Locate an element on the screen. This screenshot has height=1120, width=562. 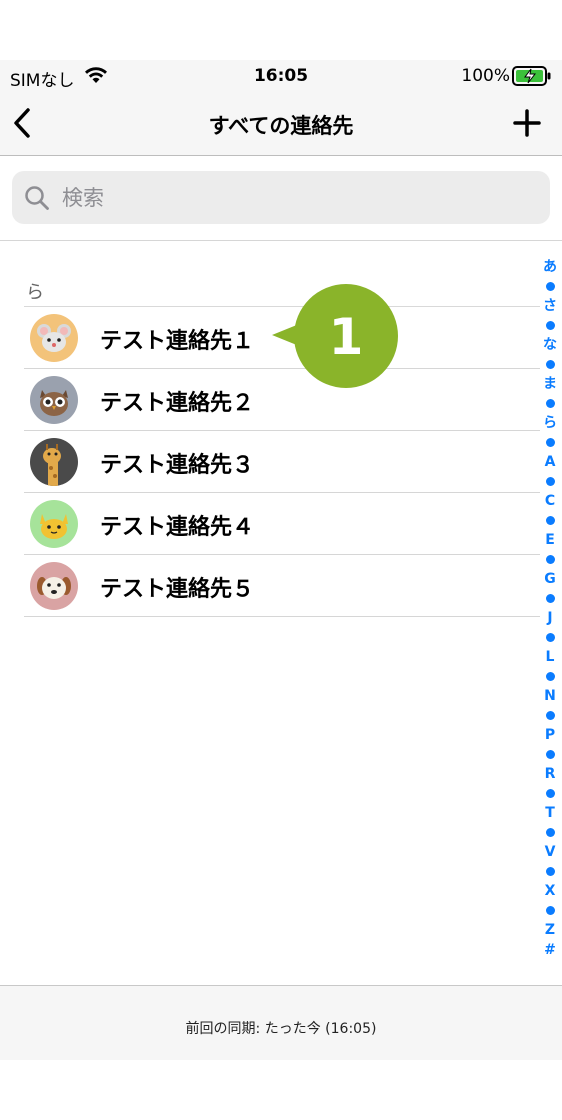
dog-icon is located at coordinates (54, 586).